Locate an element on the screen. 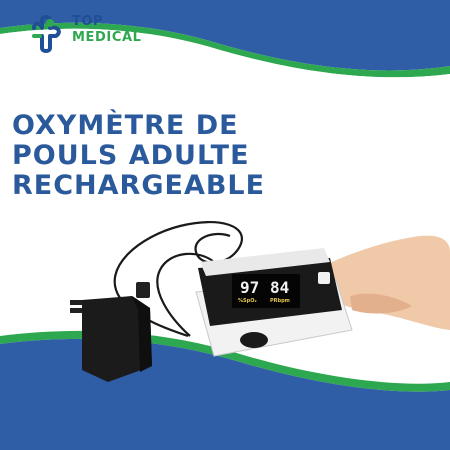  pulse-value: 84 is located at coordinates (280, 287).